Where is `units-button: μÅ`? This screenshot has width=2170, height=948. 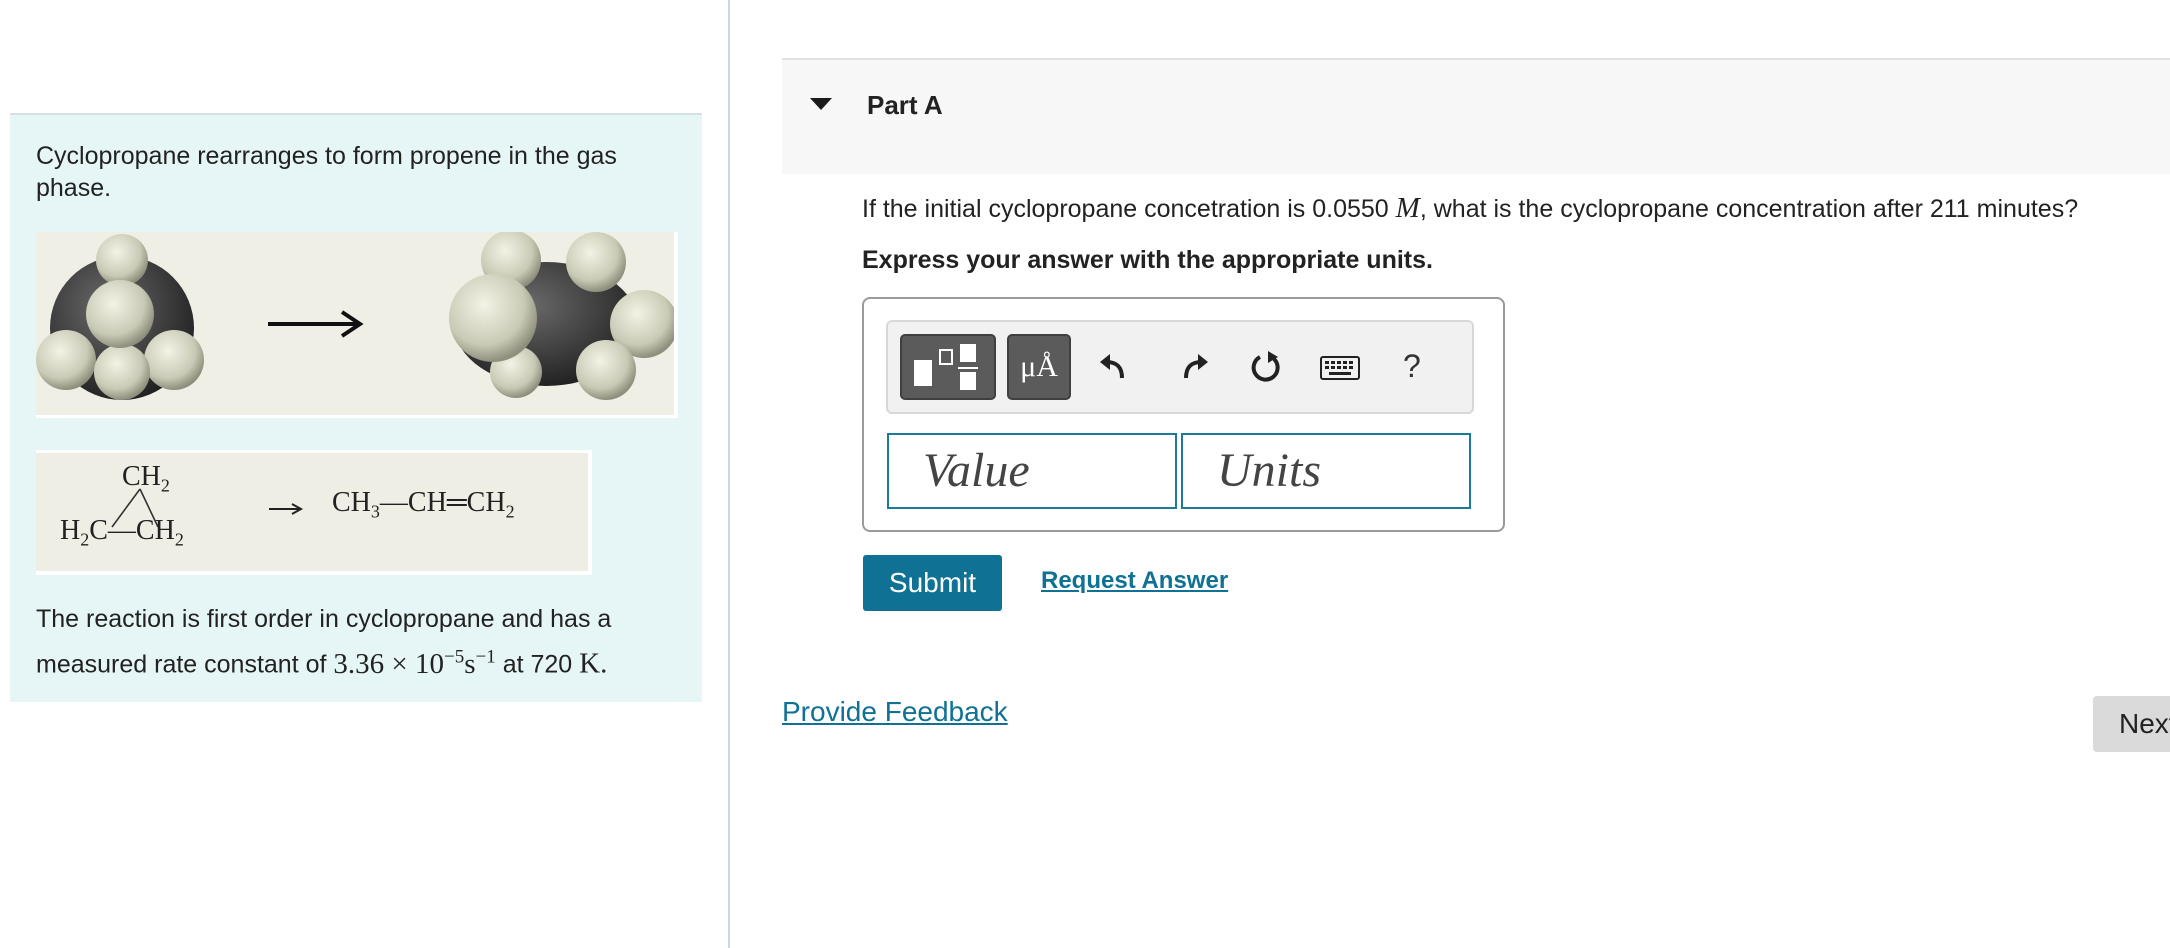 units-button: μÅ is located at coordinates (1039, 367).